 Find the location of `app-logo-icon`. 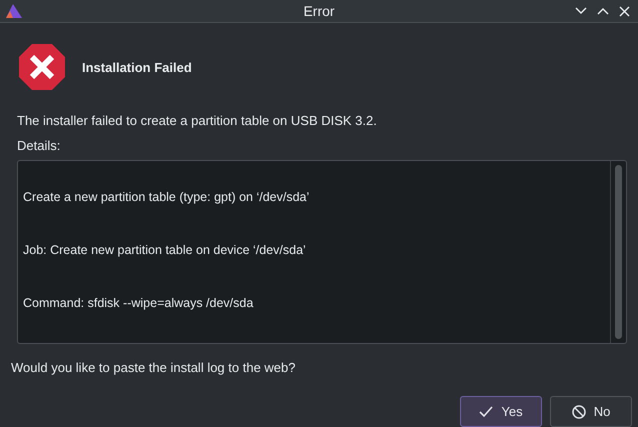

app-logo-icon is located at coordinates (14, 11).